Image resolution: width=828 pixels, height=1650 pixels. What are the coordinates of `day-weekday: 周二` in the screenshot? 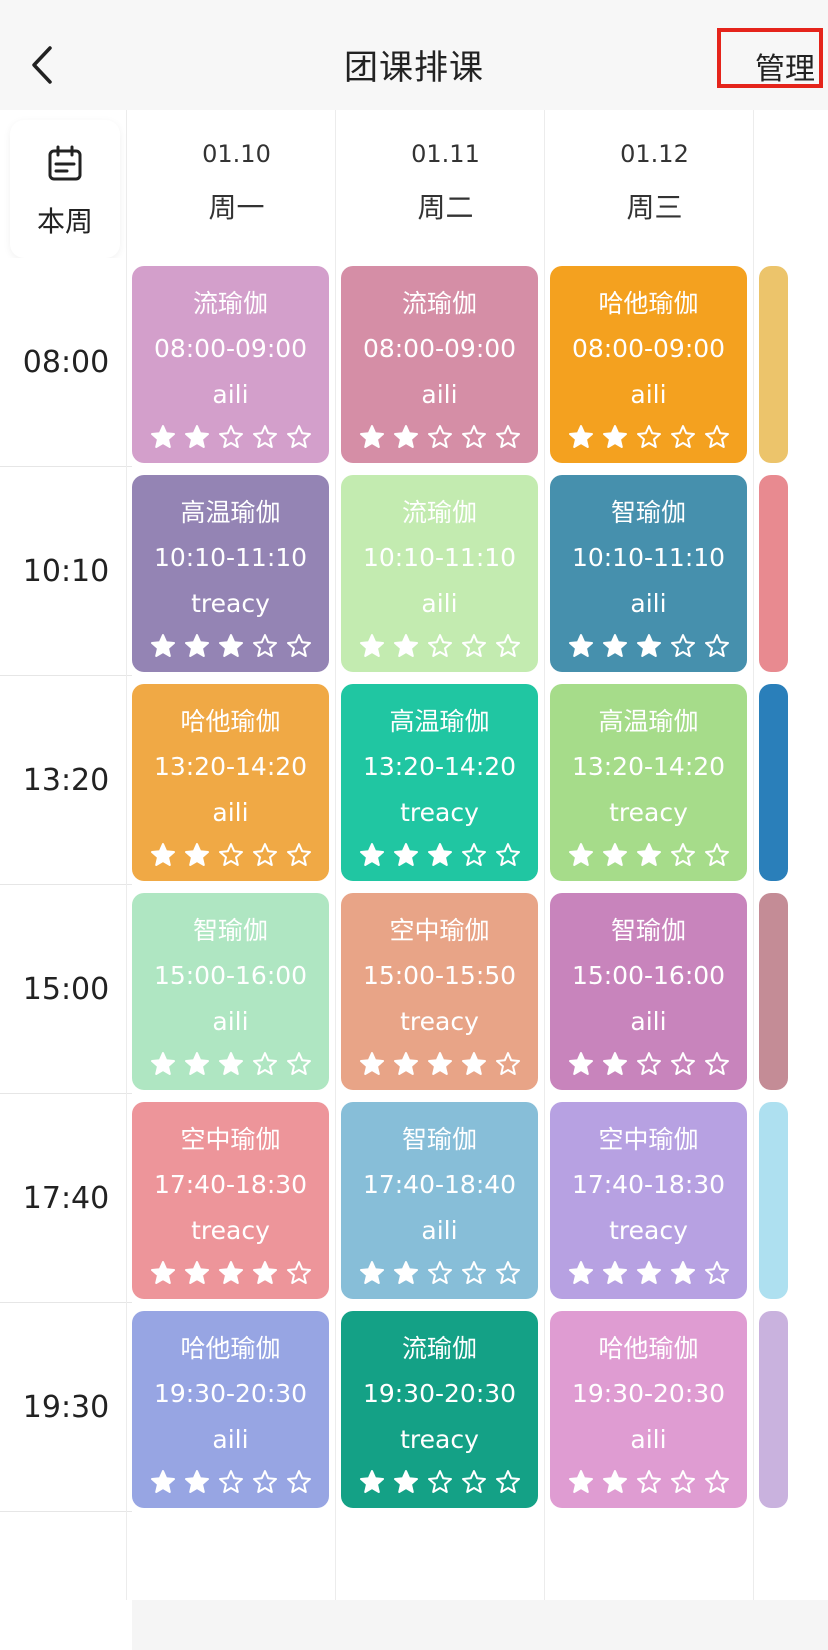 It's located at (445, 207).